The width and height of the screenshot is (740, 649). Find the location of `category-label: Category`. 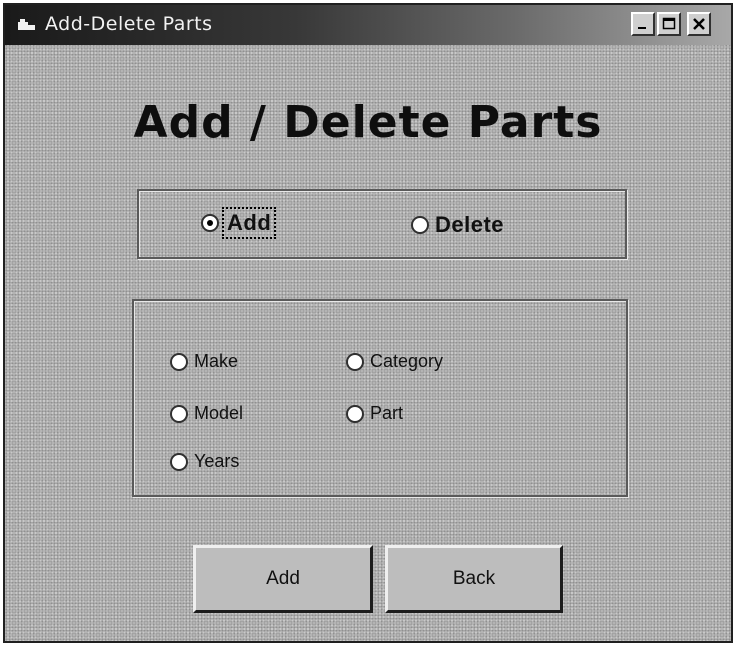

category-label: Category is located at coordinates (407, 361).